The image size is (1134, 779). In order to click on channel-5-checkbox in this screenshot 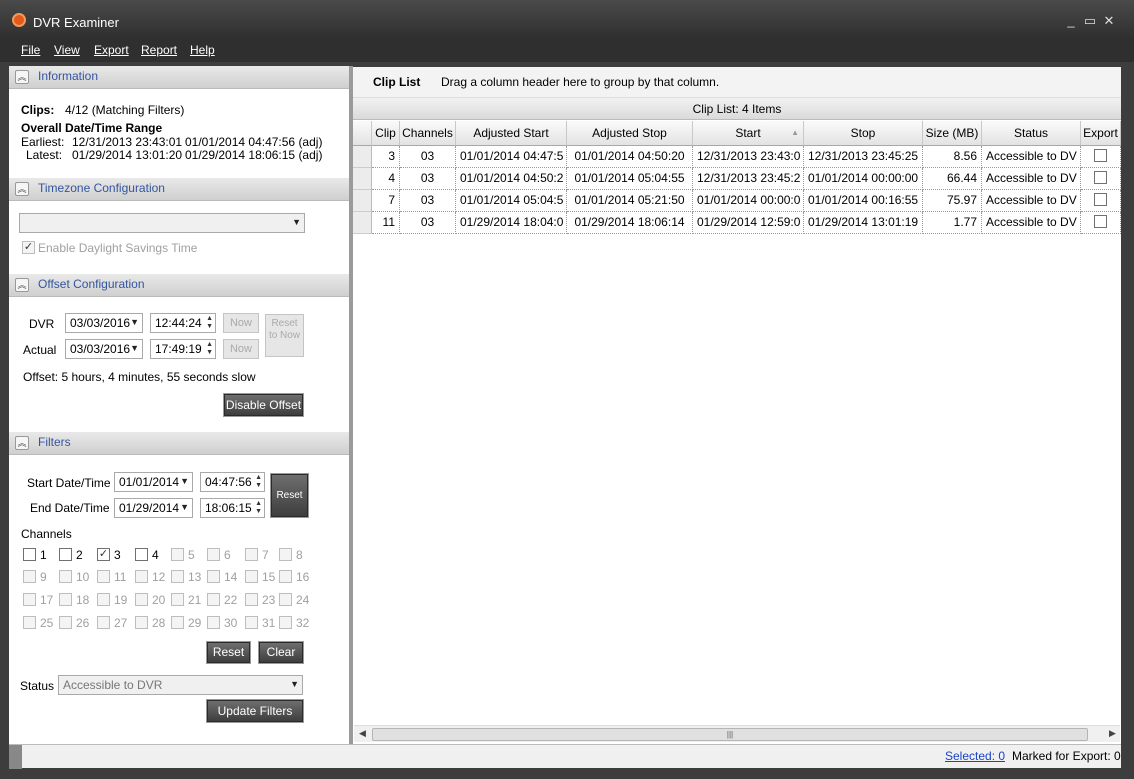, I will do `click(177, 554)`.